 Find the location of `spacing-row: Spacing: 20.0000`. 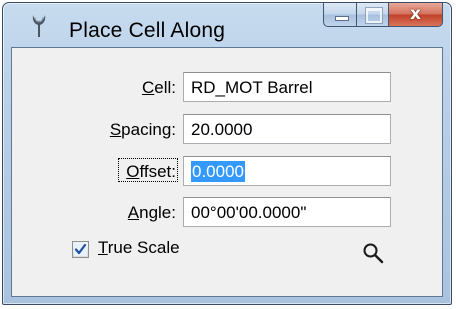

spacing-row: Spacing: 20.0000 is located at coordinates (227, 129).